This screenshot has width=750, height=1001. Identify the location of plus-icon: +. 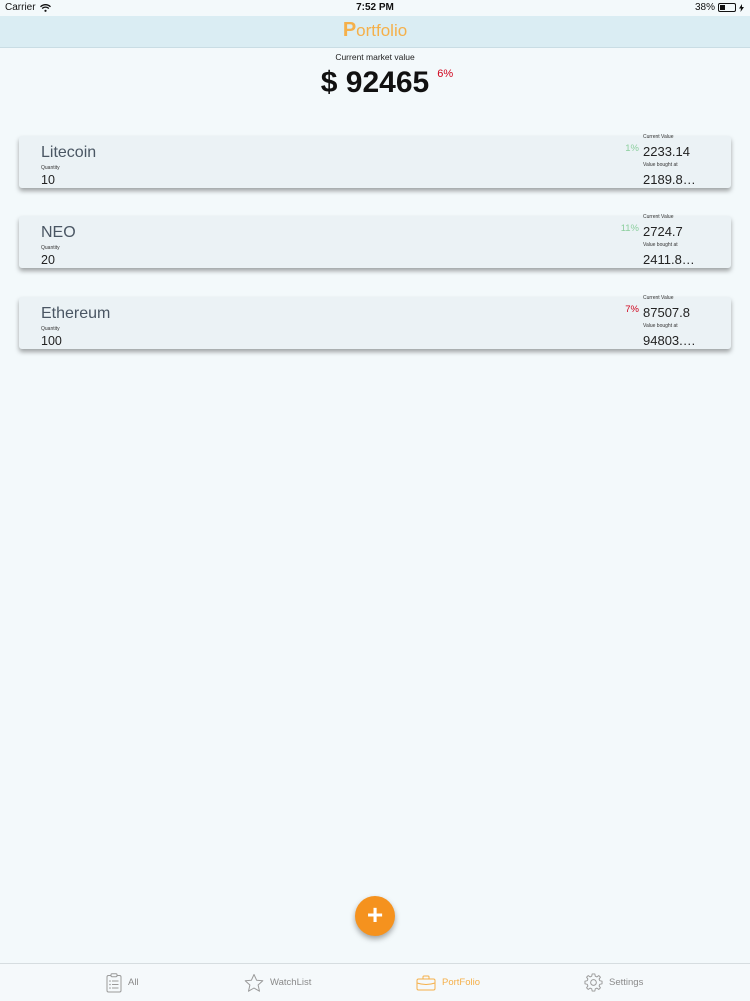
(375, 914).